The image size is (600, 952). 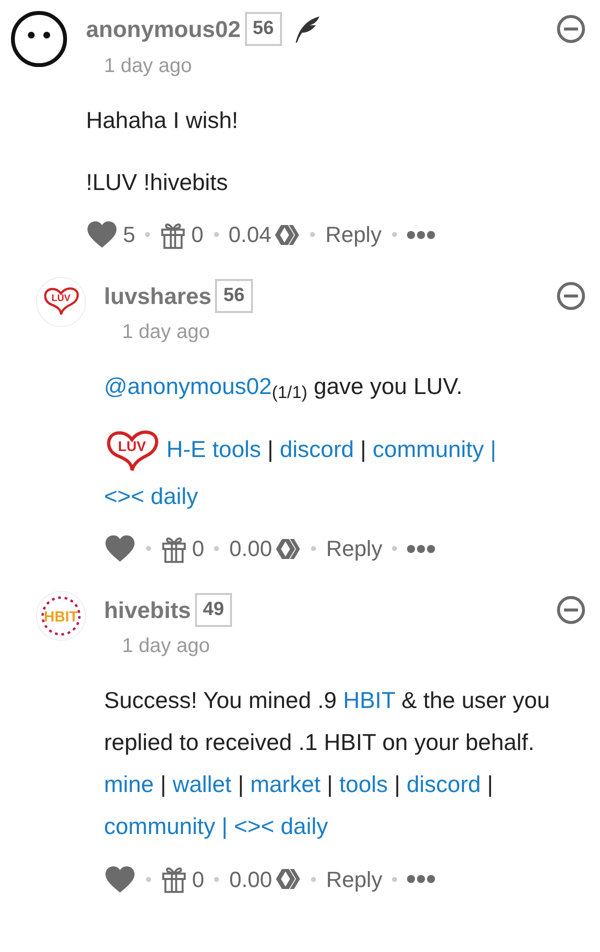 I want to click on upvote-button: 5, so click(x=111, y=234).